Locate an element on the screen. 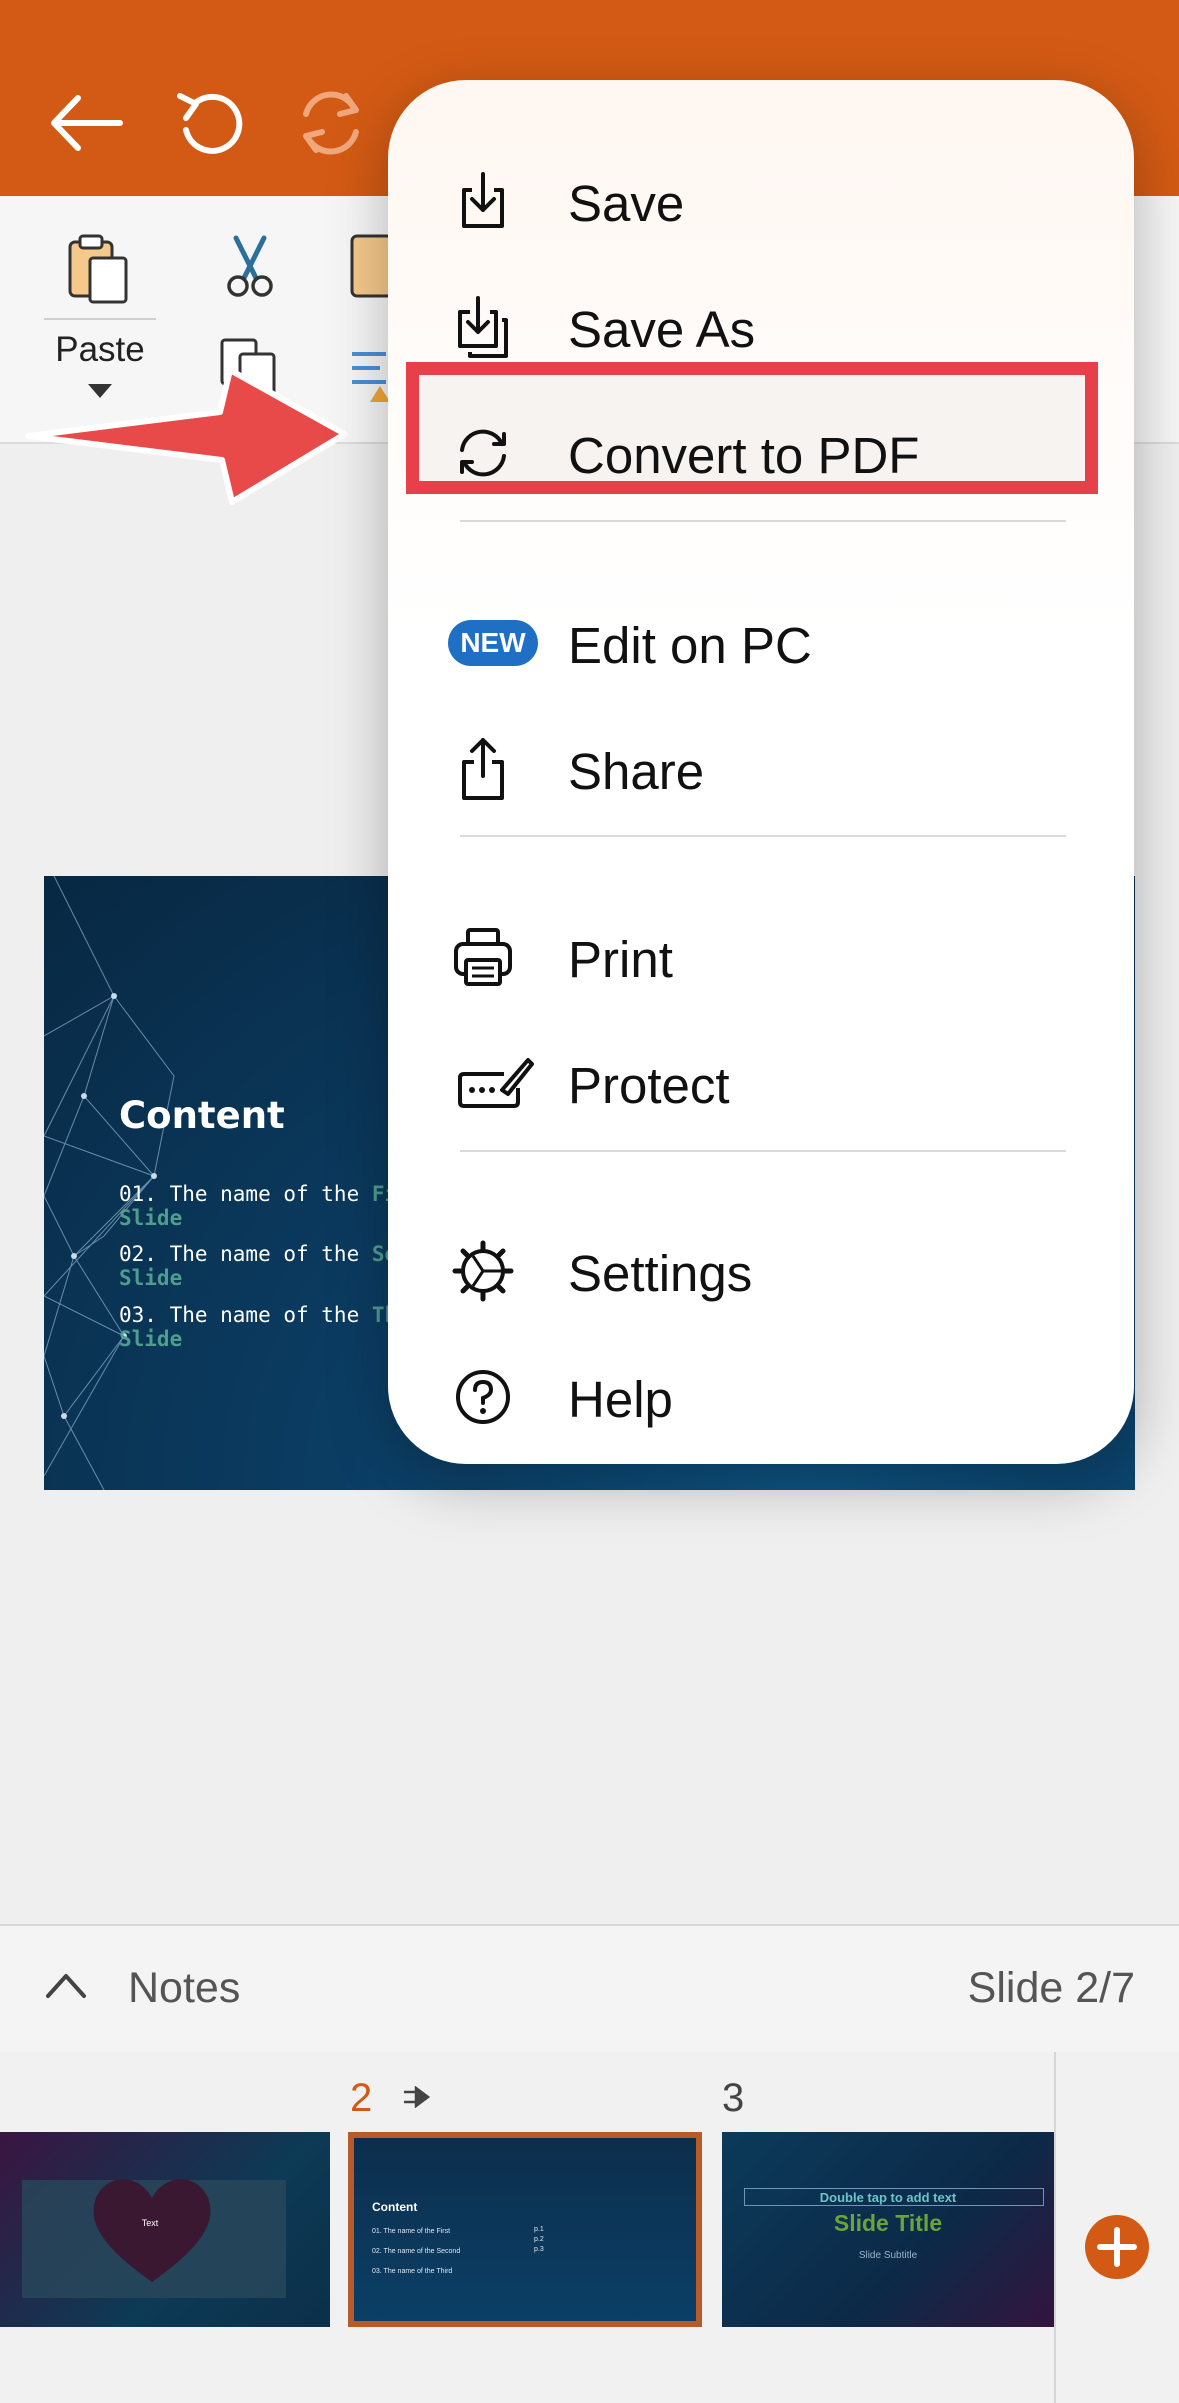 The height and width of the screenshot is (2403, 1179). new-badge: NEW is located at coordinates (493, 643).